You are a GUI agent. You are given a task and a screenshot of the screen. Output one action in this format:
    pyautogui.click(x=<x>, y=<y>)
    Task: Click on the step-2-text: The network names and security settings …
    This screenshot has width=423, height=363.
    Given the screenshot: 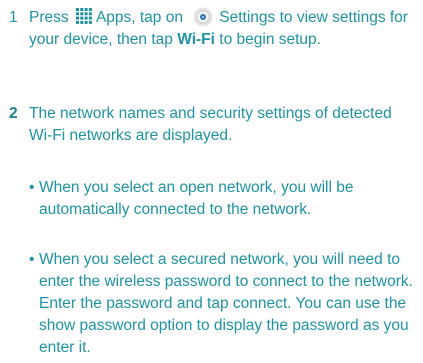 What is the action you would take?
    pyautogui.click(x=210, y=124)
    